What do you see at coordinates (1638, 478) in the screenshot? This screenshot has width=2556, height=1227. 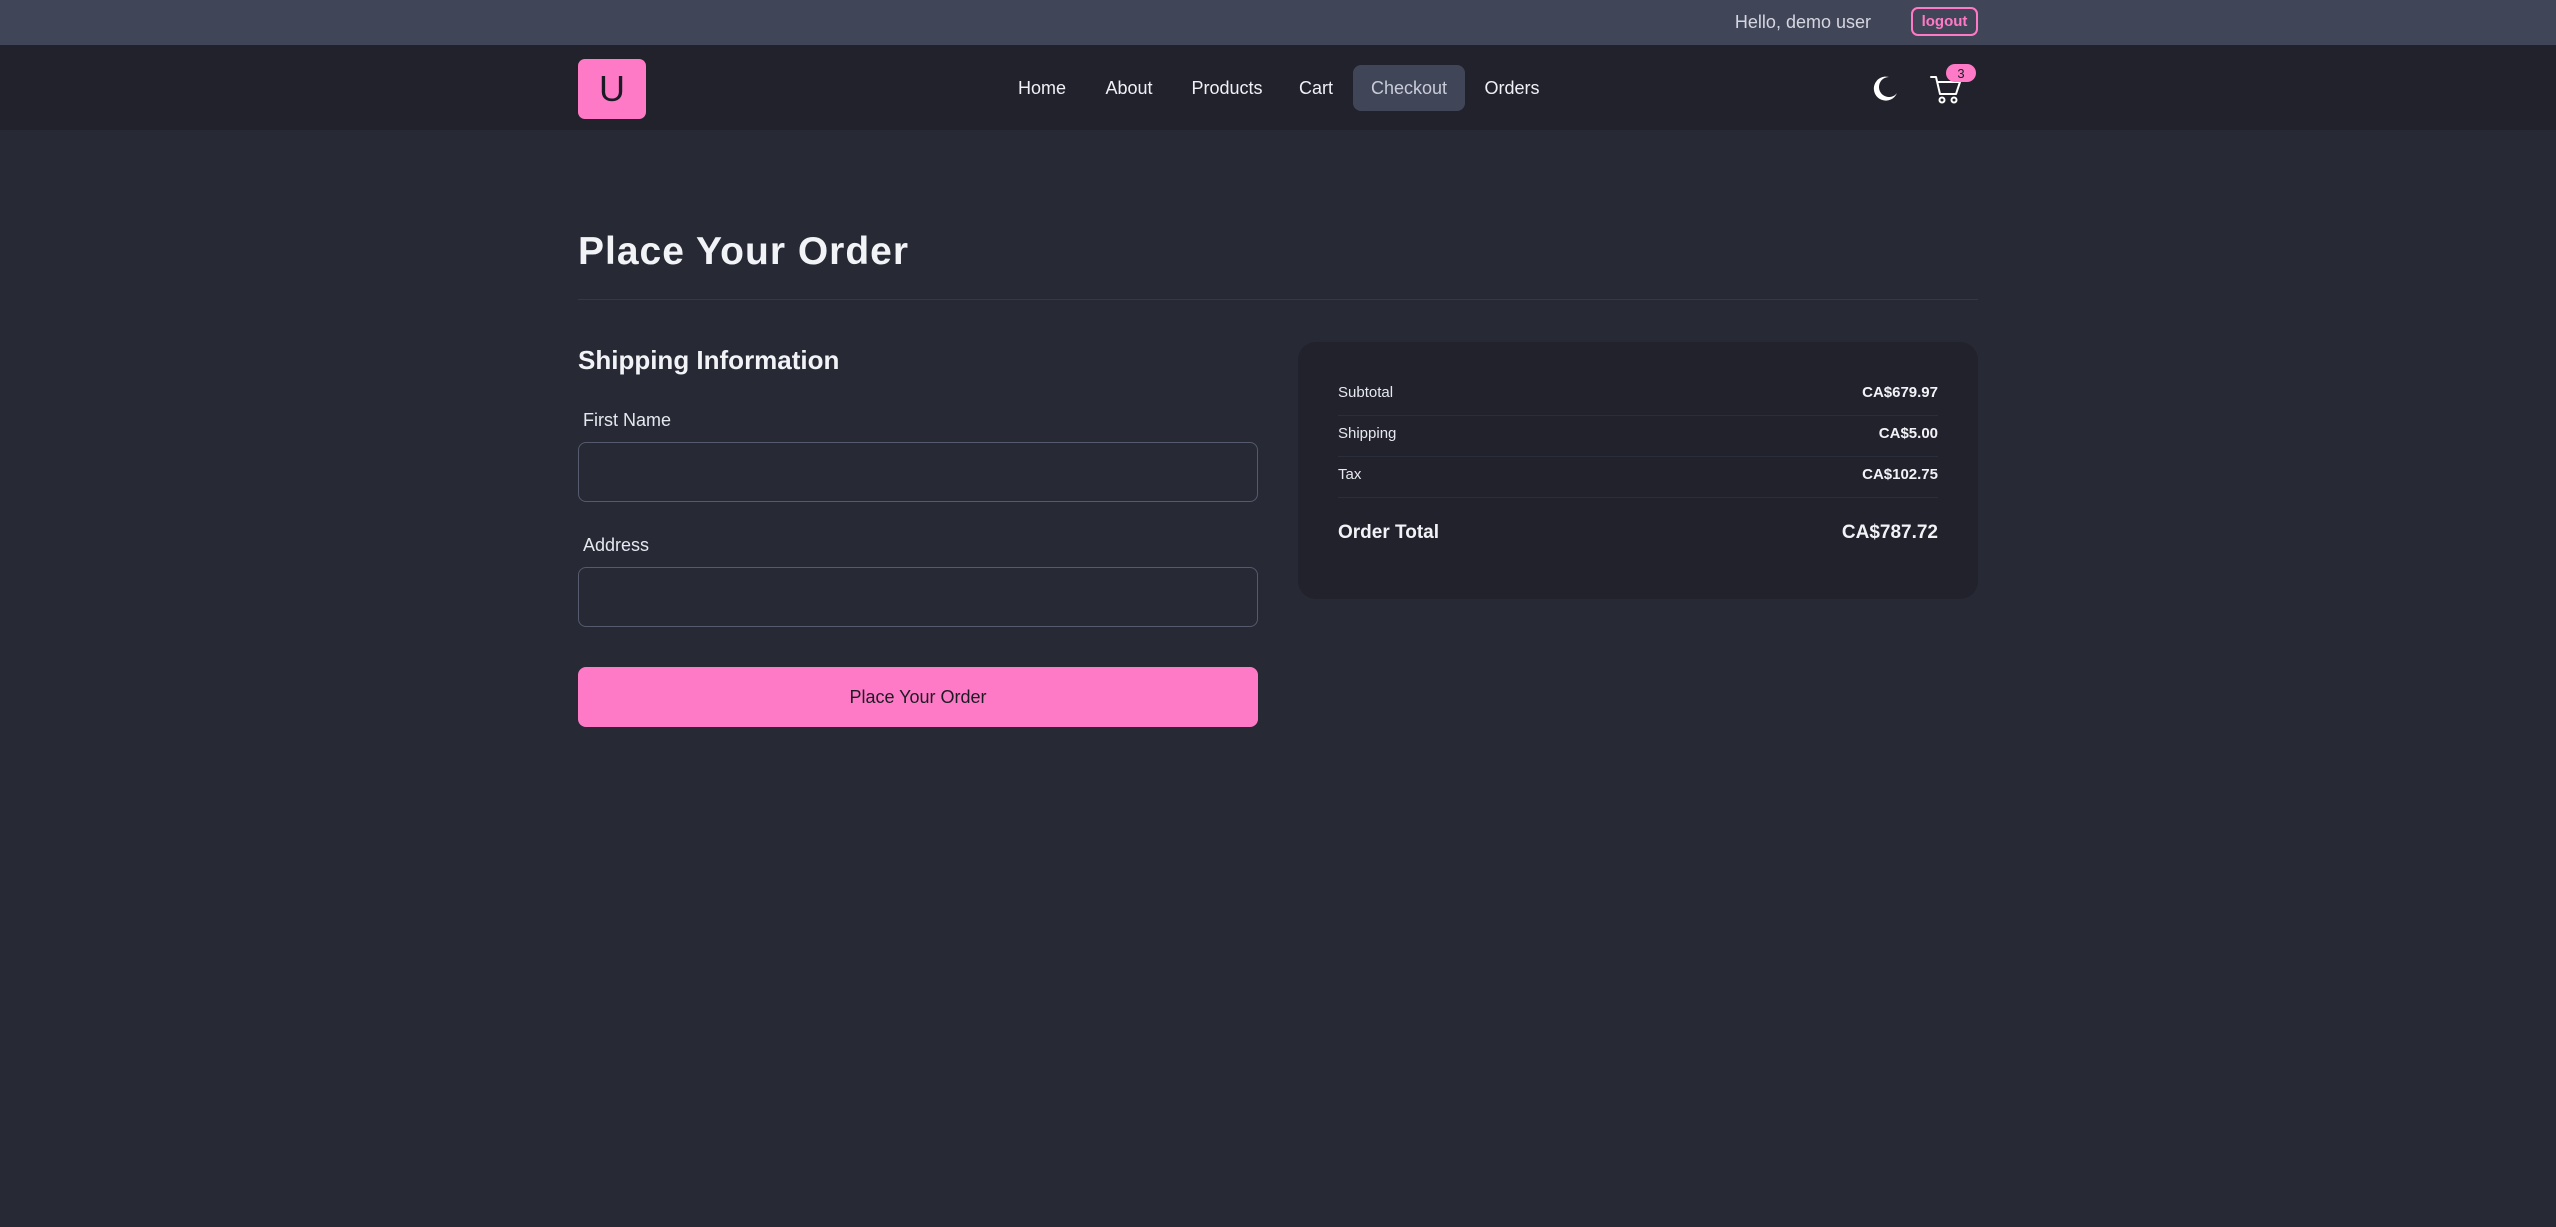 I see `summary-row-tax: Tax CA$102.75` at bounding box center [1638, 478].